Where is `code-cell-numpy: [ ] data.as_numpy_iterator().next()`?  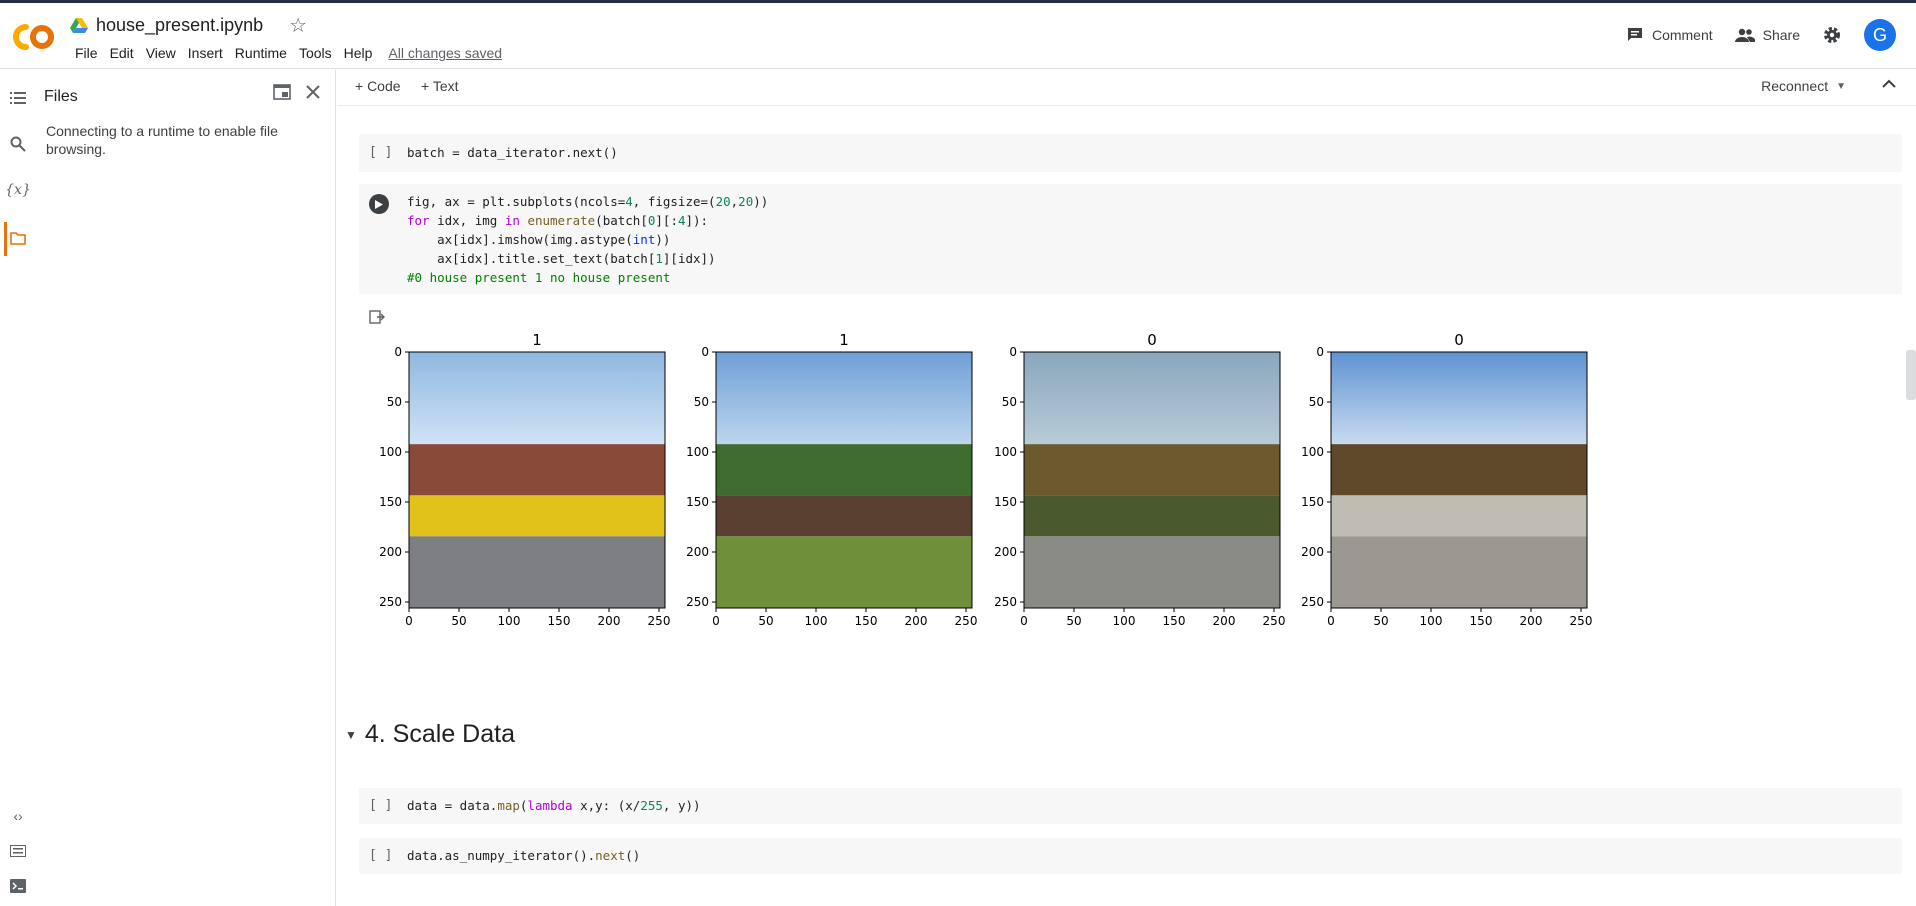 code-cell-numpy: [ ] data.as_numpy_iterator().next() is located at coordinates (1130, 856).